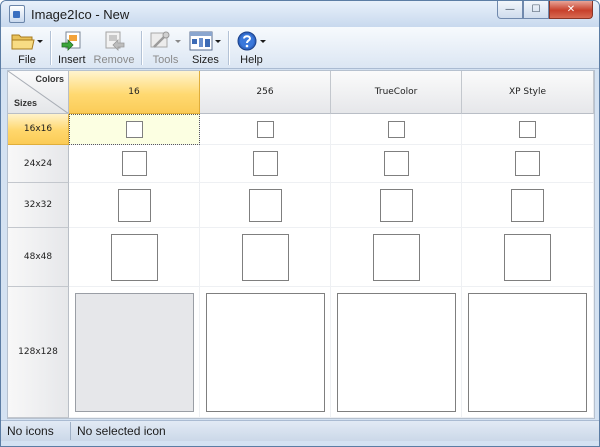  I want to click on icon-cell-16-16x16, so click(134, 129).